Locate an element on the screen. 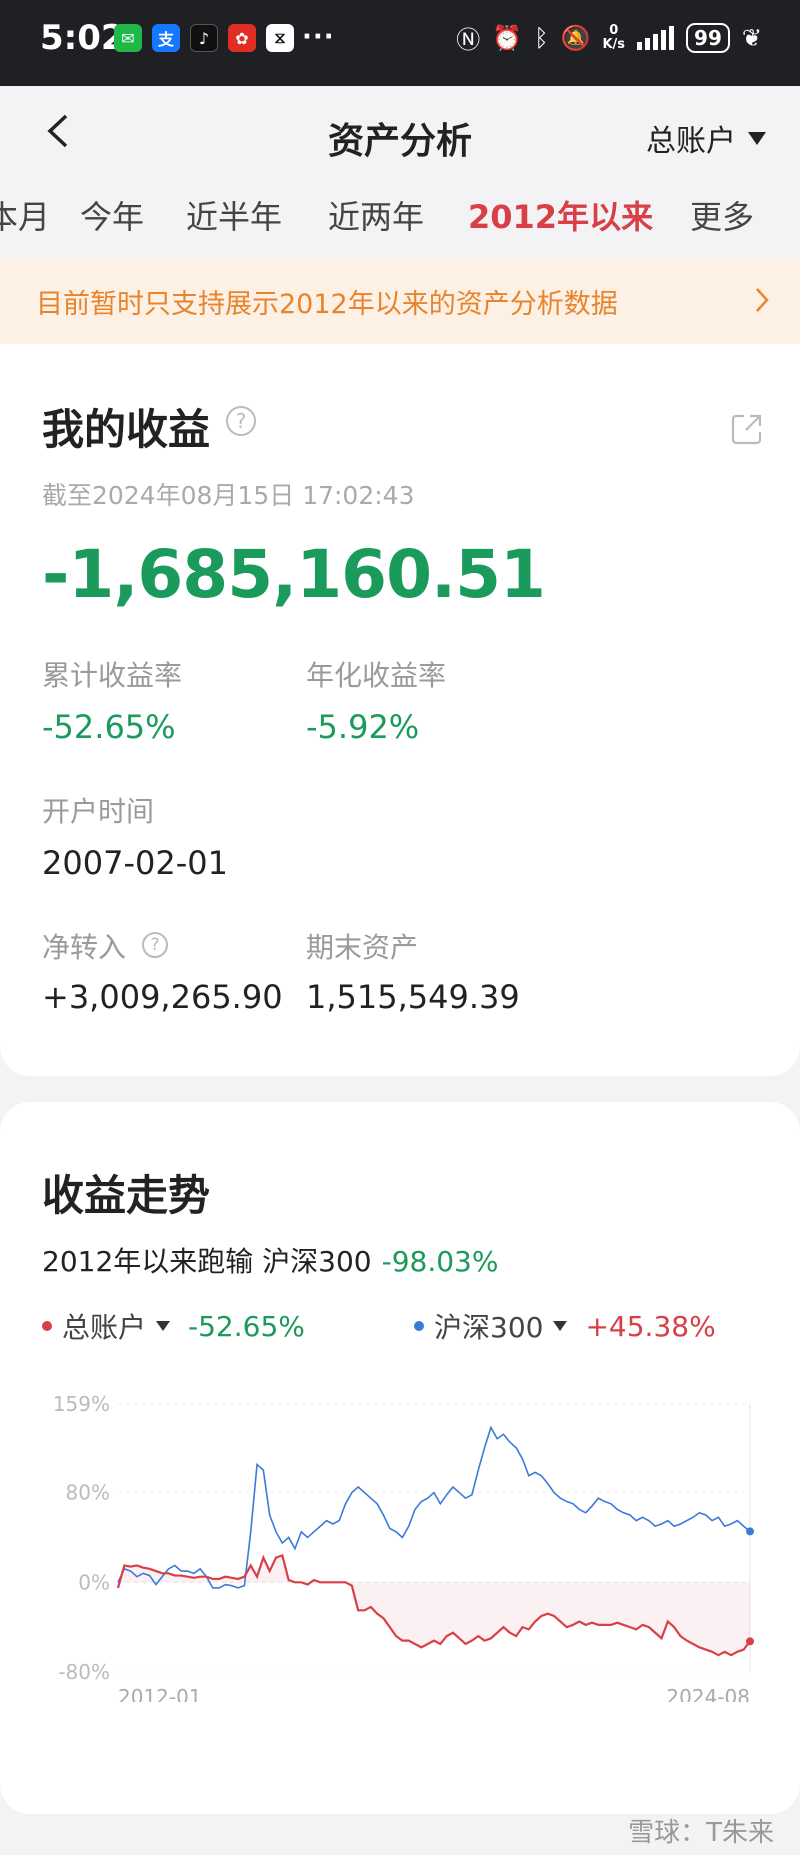 This screenshot has height=1855, width=800. battery-icon: 99 is located at coordinates (708, 37).